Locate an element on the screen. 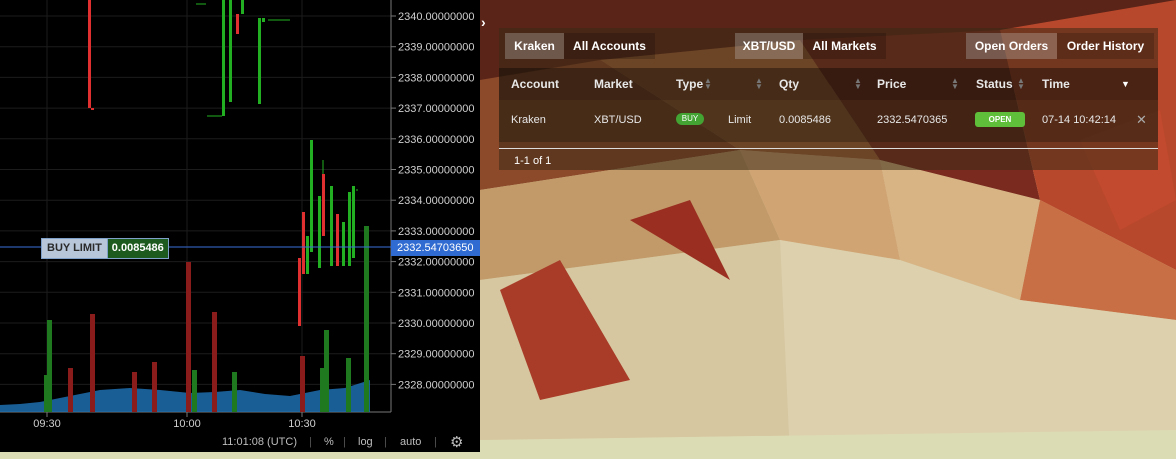 The image size is (1176, 459). tab-all-accounts: All Accounts is located at coordinates (609, 46).